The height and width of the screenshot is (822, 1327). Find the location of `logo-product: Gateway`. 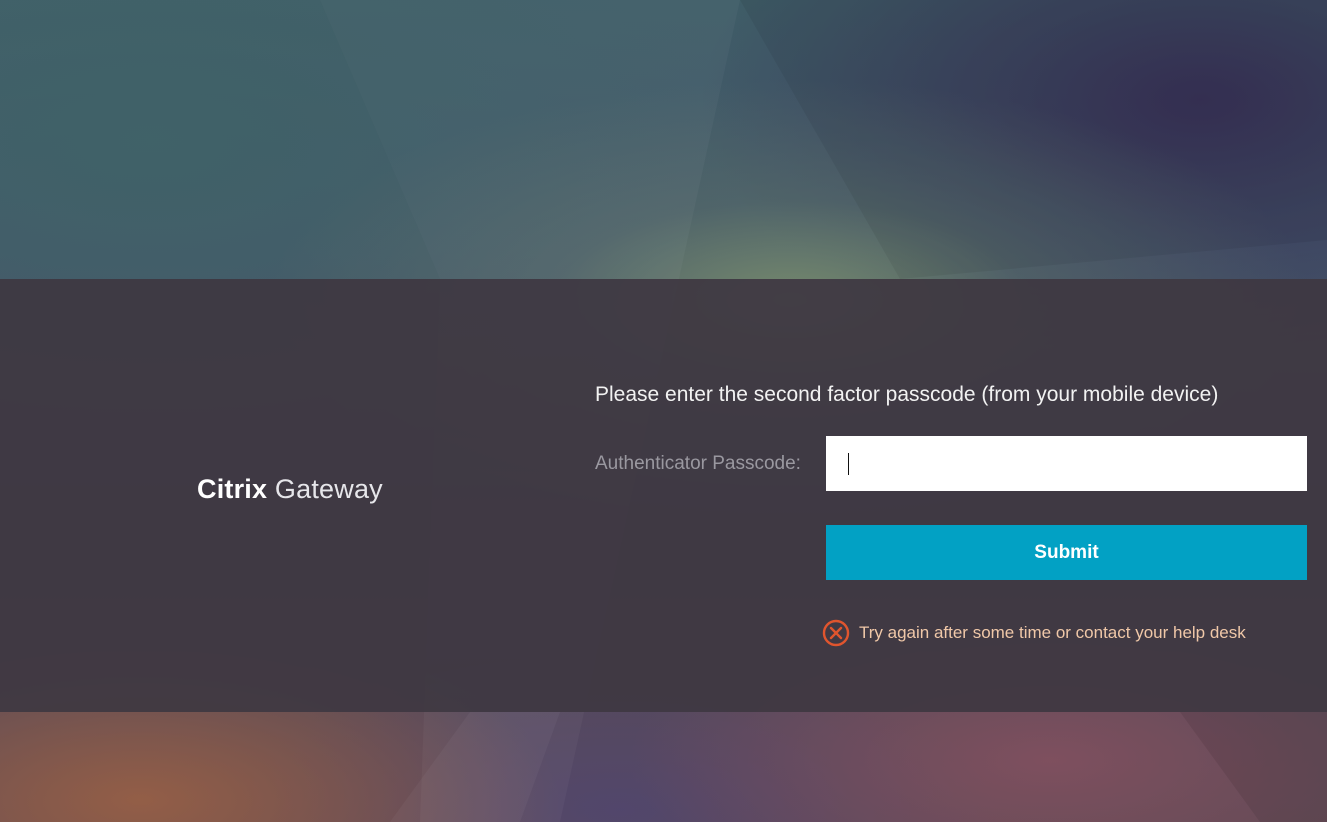

logo-product: Gateway is located at coordinates (328, 489).